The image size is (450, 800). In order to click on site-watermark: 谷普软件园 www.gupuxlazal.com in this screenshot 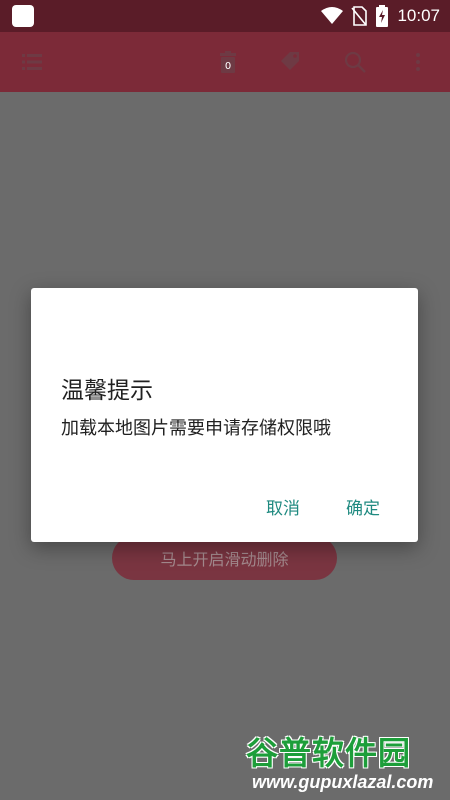, I will do `click(346, 762)`.